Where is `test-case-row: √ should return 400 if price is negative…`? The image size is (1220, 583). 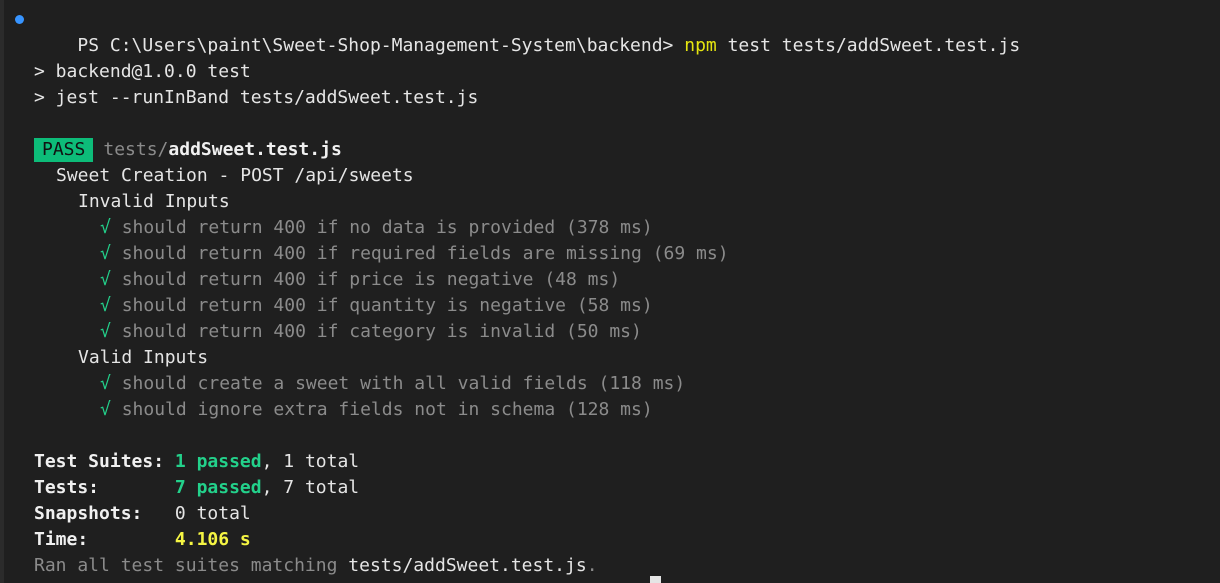 test-case-row: √ should return 400 if price is negative… is located at coordinates (627, 280).